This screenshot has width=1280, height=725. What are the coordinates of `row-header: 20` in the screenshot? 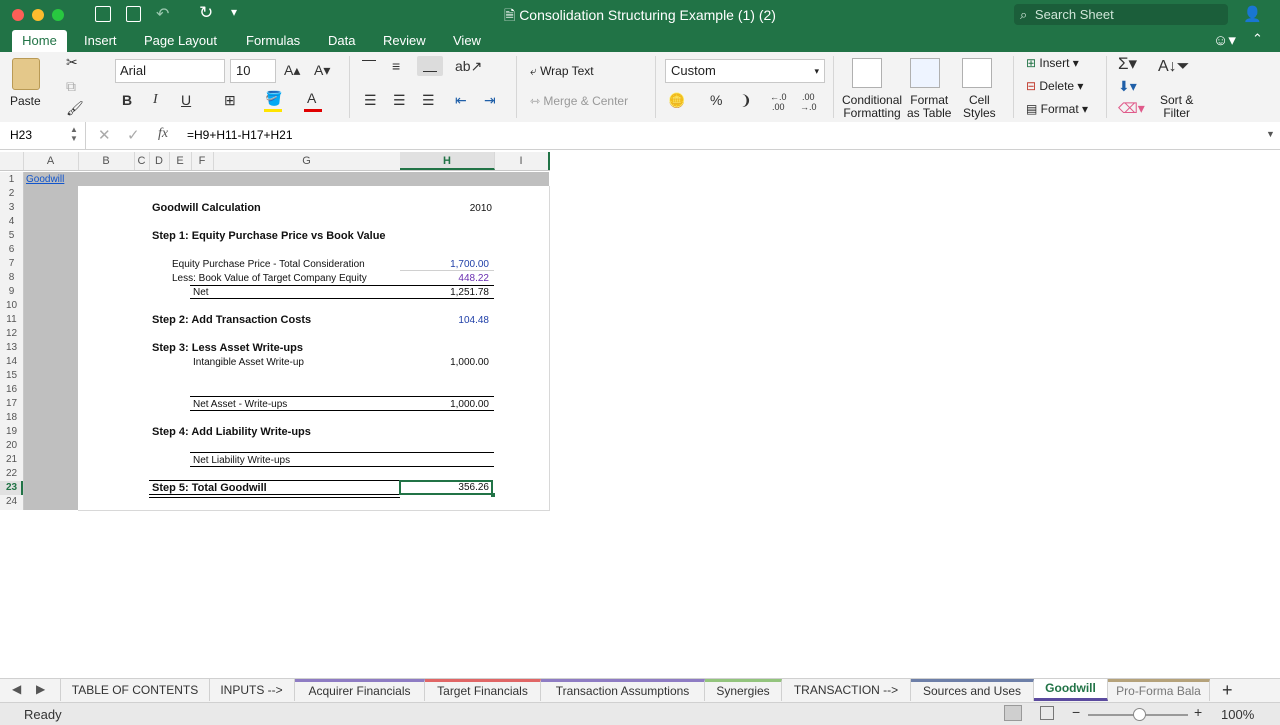 It's located at (11, 446).